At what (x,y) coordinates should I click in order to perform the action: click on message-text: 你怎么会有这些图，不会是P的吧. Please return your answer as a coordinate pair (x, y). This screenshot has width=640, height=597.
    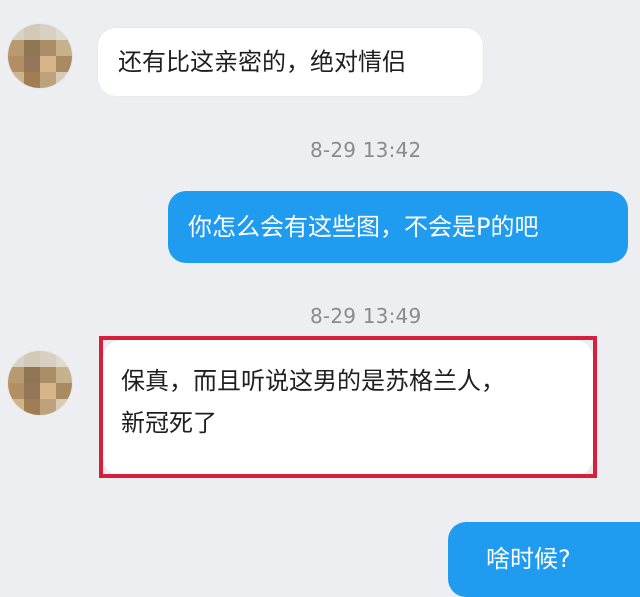
    Looking at the image, I should click on (363, 227).